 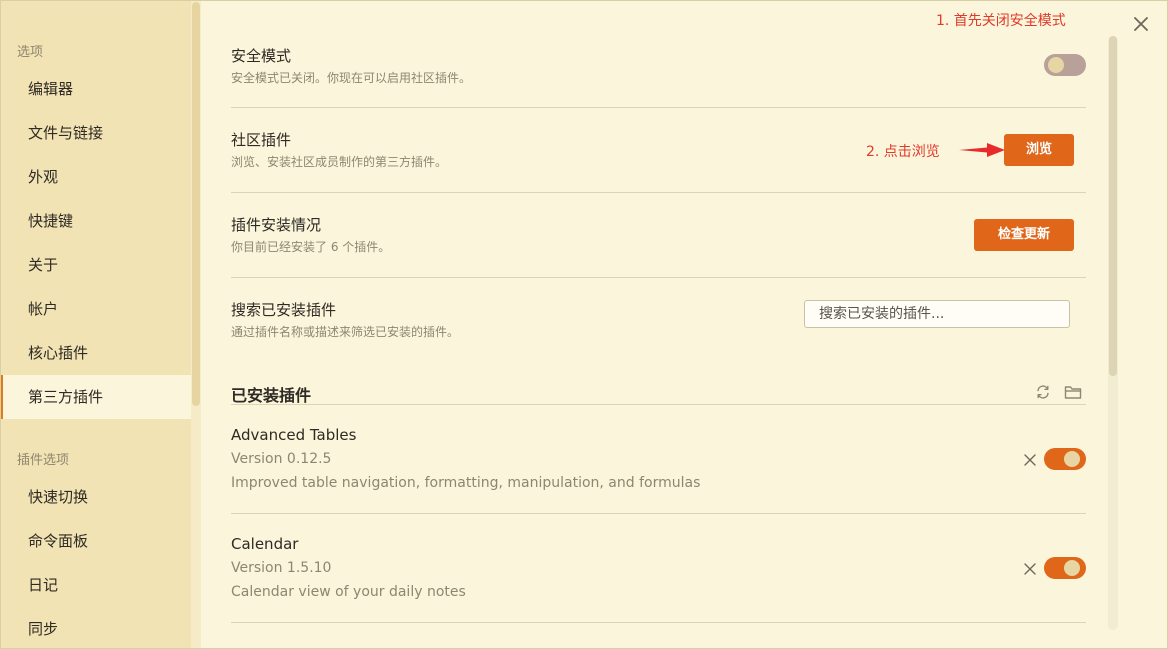 What do you see at coordinates (261, 140) in the screenshot?
I see `community-plugins-title: 社区插件` at bounding box center [261, 140].